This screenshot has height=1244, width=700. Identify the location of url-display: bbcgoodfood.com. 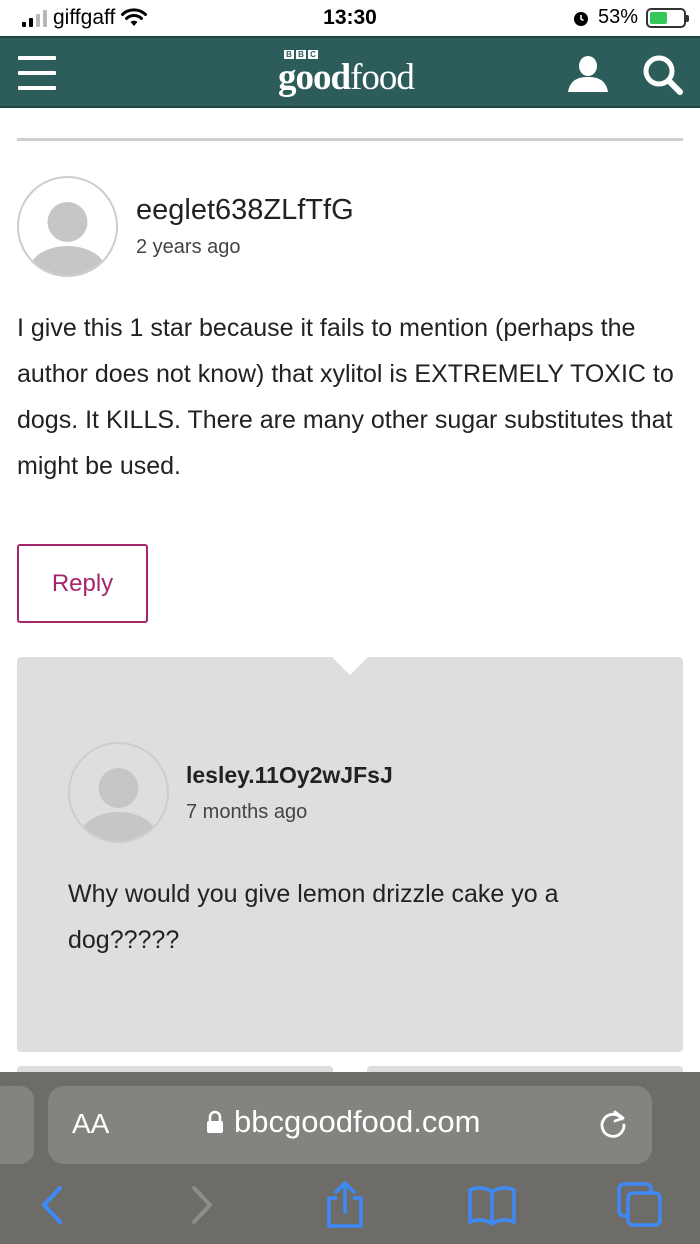
(343, 1122).